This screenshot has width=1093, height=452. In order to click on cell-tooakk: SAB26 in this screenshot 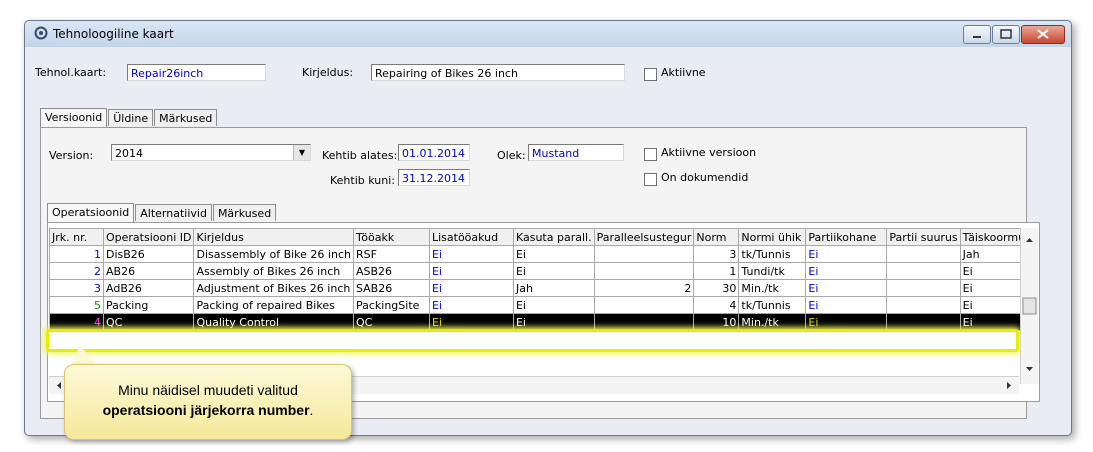, I will do `click(391, 288)`.